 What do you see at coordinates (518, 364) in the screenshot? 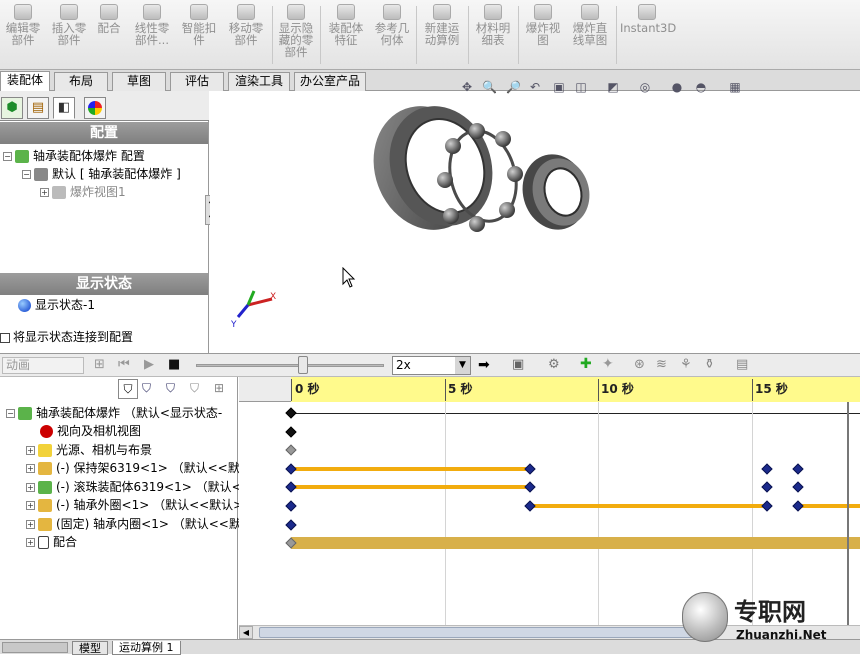
I see `save-animation-icon: ▣` at bounding box center [518, 364].